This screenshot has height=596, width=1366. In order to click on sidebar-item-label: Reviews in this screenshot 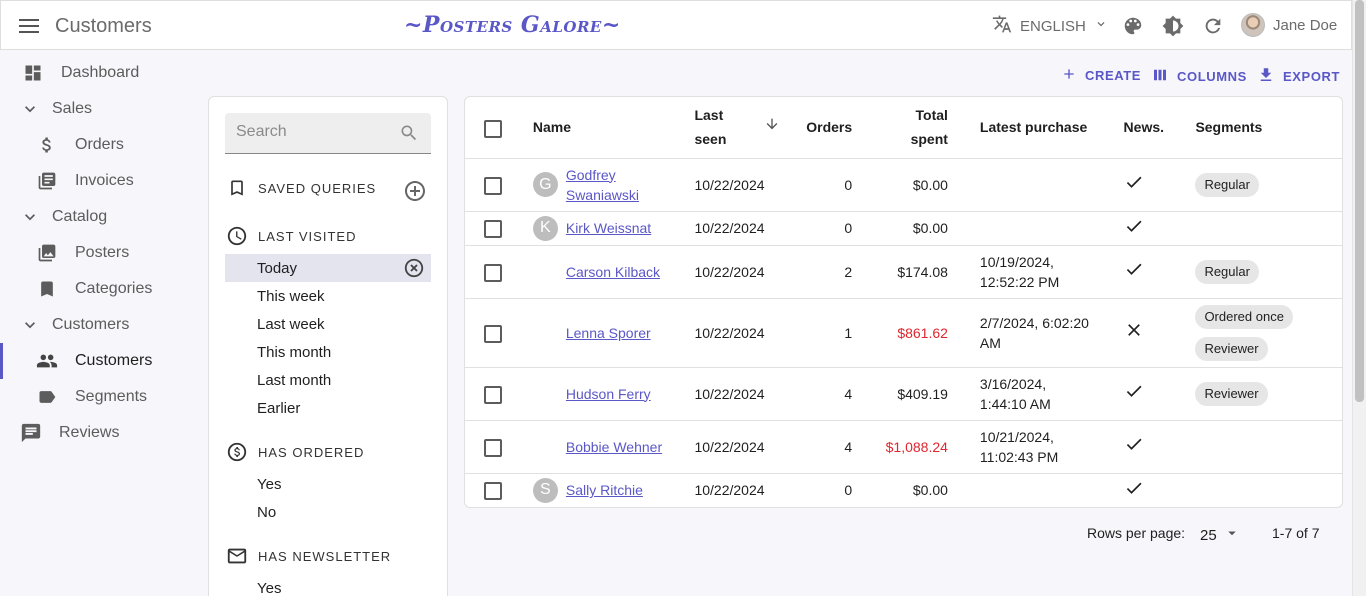, I will do `click(89, 432)`.